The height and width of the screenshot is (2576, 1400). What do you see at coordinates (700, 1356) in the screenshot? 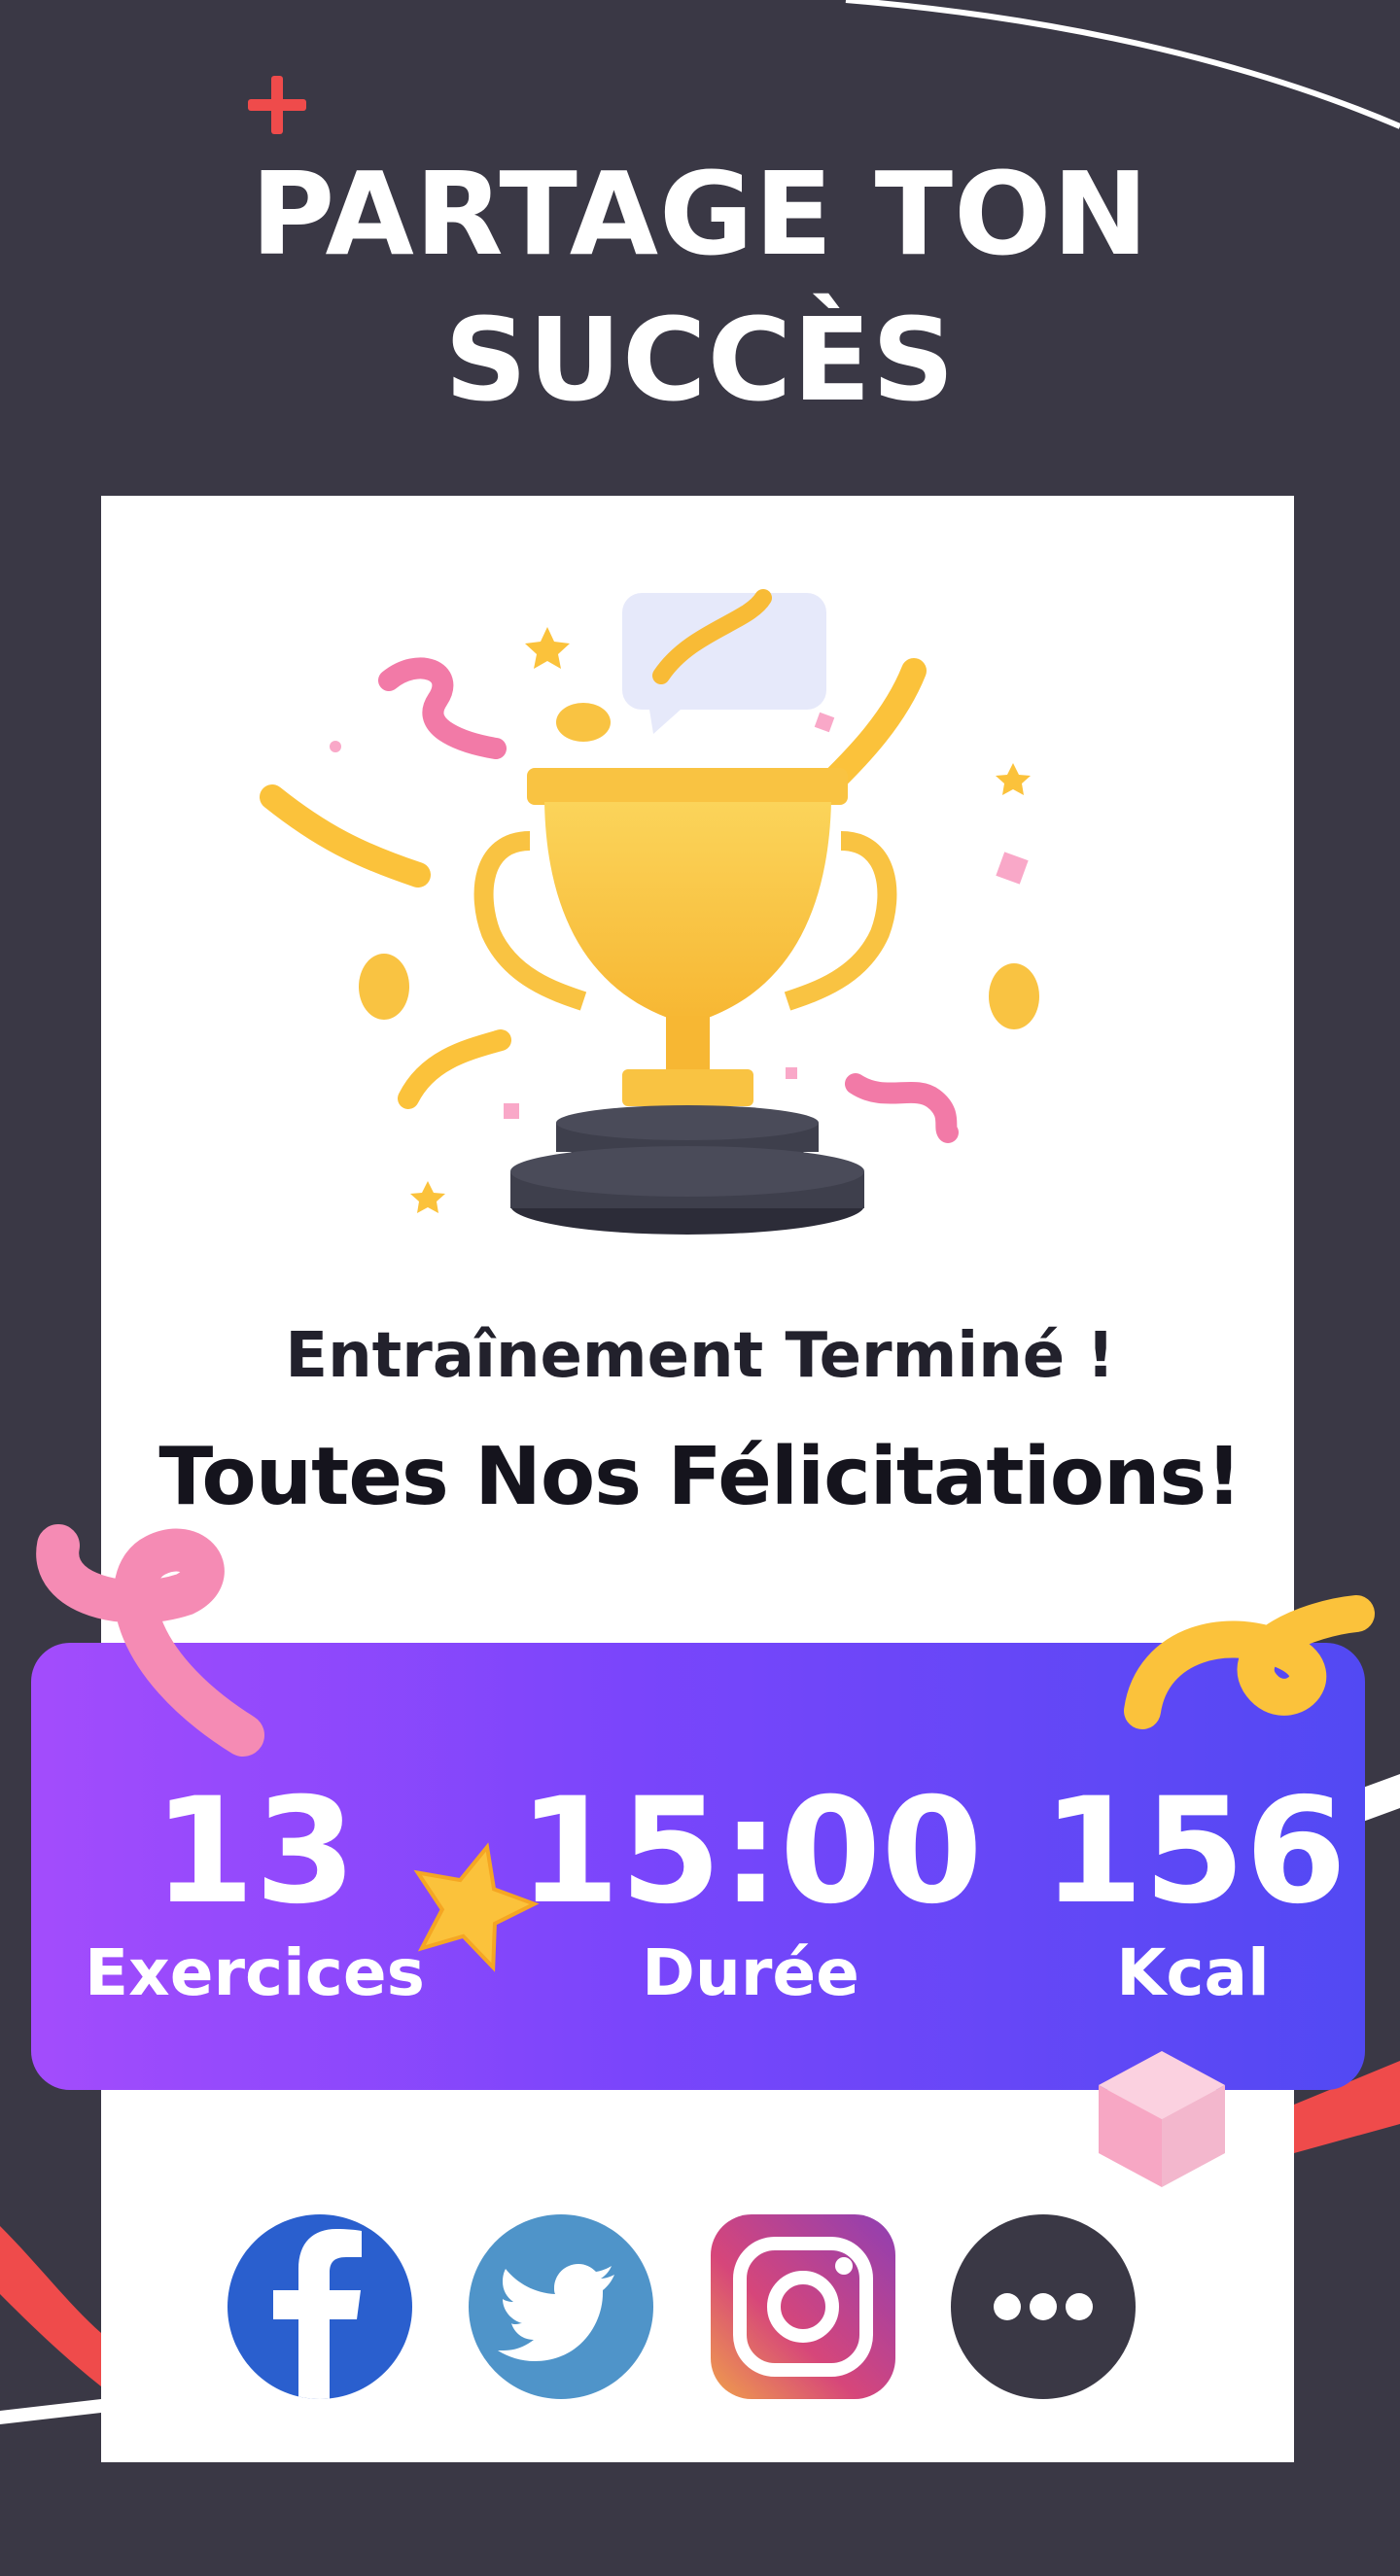
I see `workout-complete-text: Entraînement Terminé !` at bounding box center [700, 1356].